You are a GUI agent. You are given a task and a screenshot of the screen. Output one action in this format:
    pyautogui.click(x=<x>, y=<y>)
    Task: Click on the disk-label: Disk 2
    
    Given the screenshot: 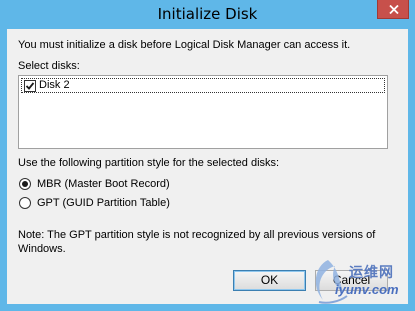 What is the action you would take?
    pyautogui.click(x=54, y=85)
    